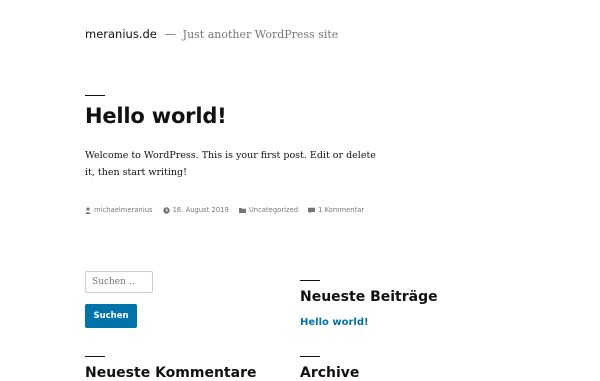 The width and height of the screenshot is (600, 381). I want to click on post-title-rule, so click(95, 95).